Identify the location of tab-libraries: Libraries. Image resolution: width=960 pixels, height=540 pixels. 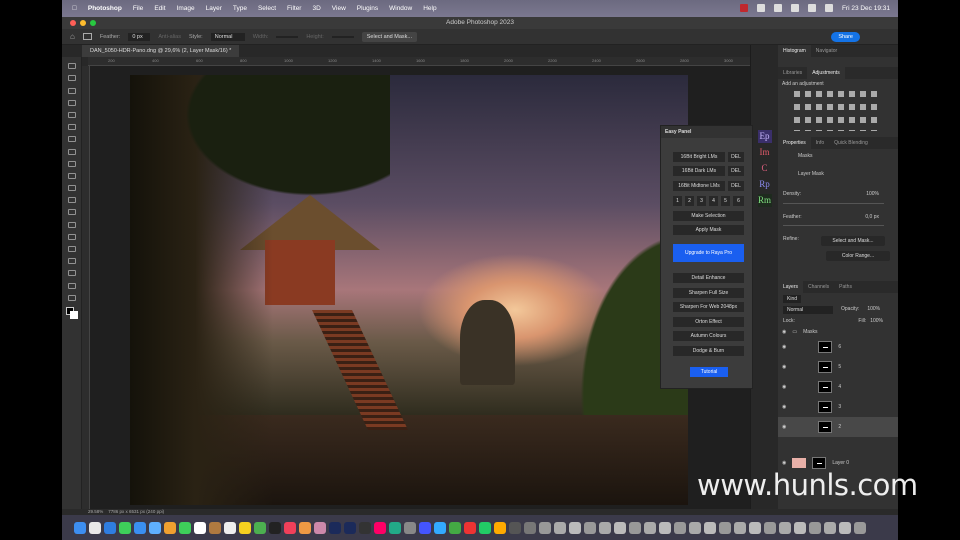
(792, 73).